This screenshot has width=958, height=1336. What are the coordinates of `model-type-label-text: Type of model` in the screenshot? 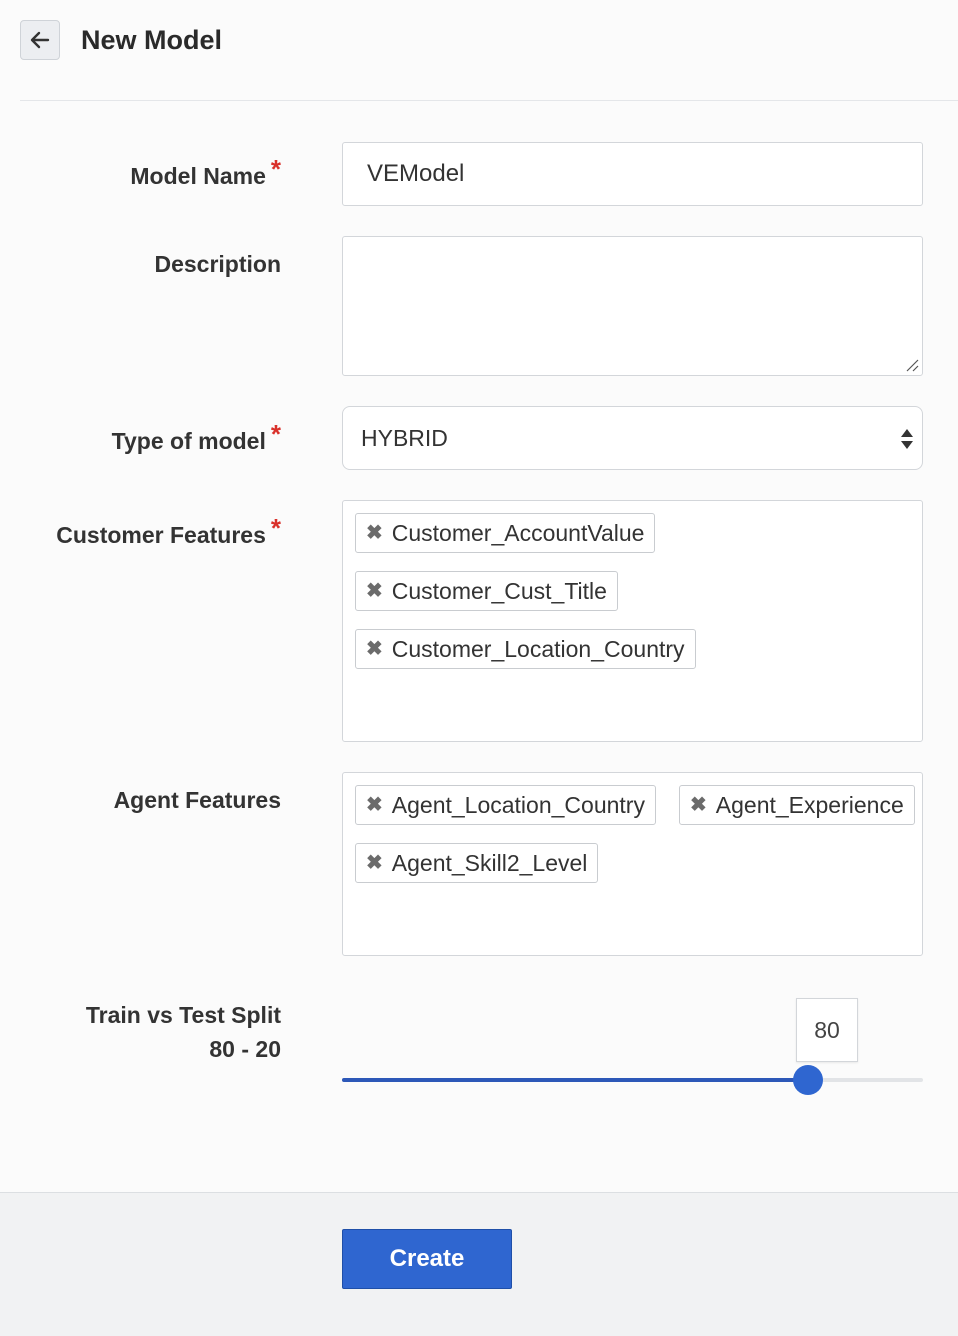 It's located at (188, 441).